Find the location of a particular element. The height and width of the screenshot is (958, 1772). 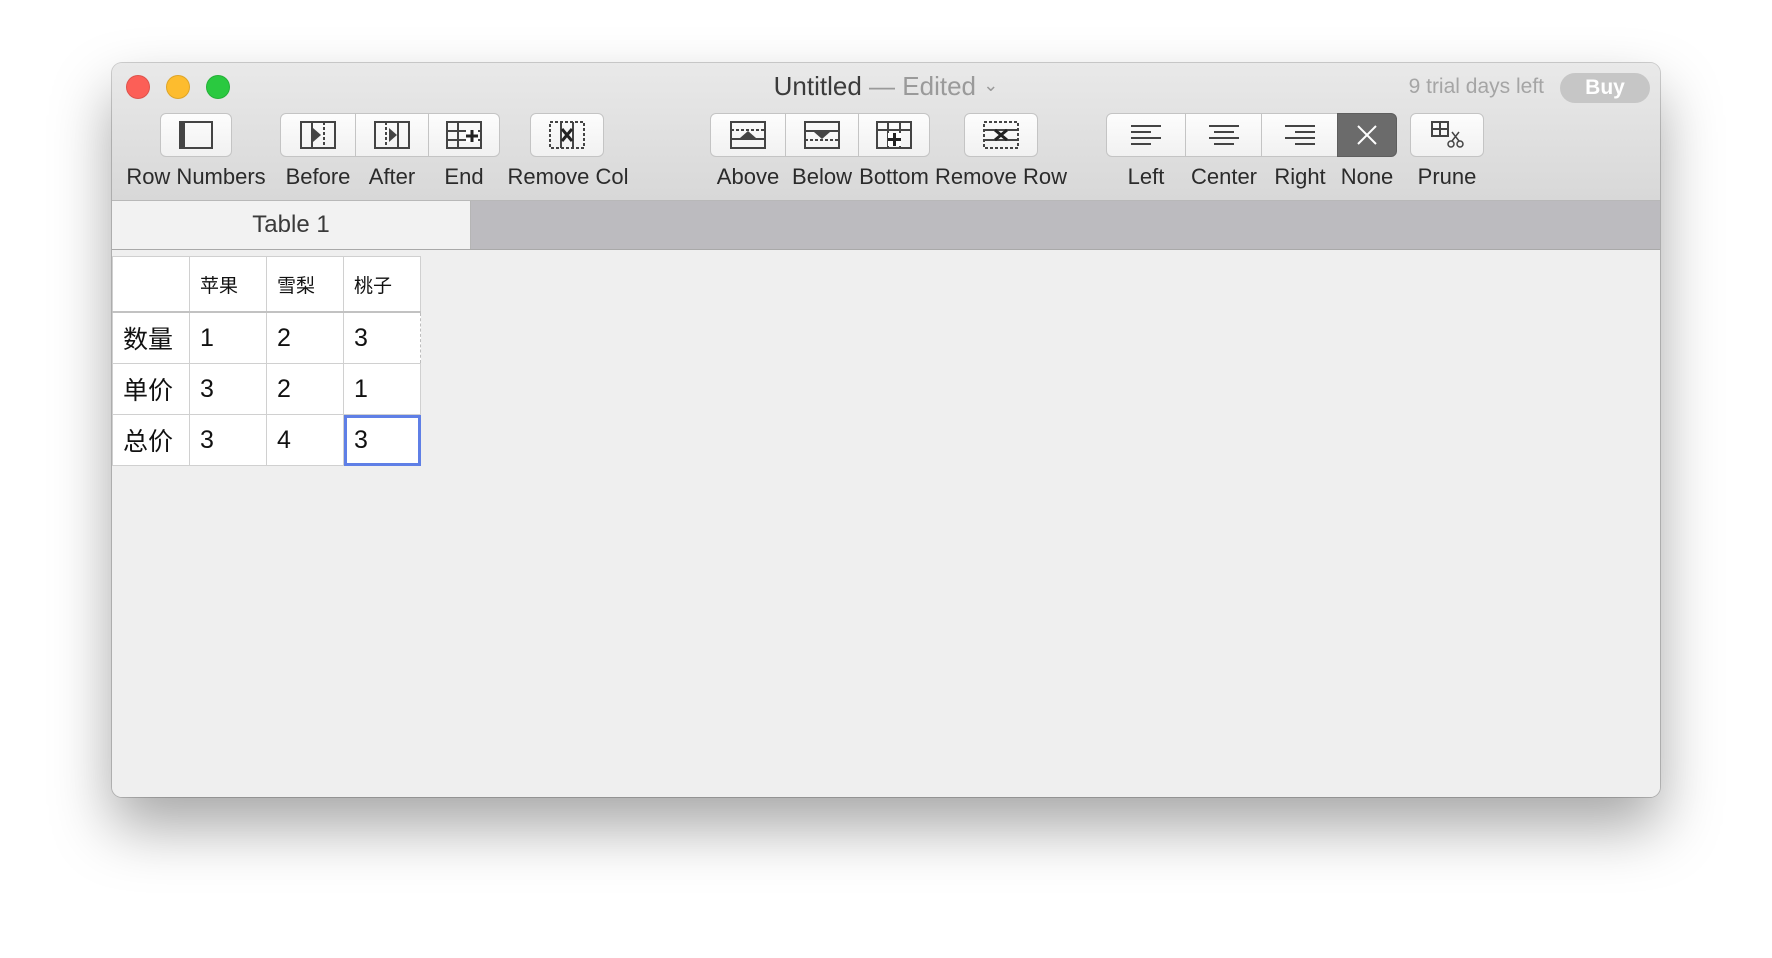

corner-cell is located at coordinates (151, 284).